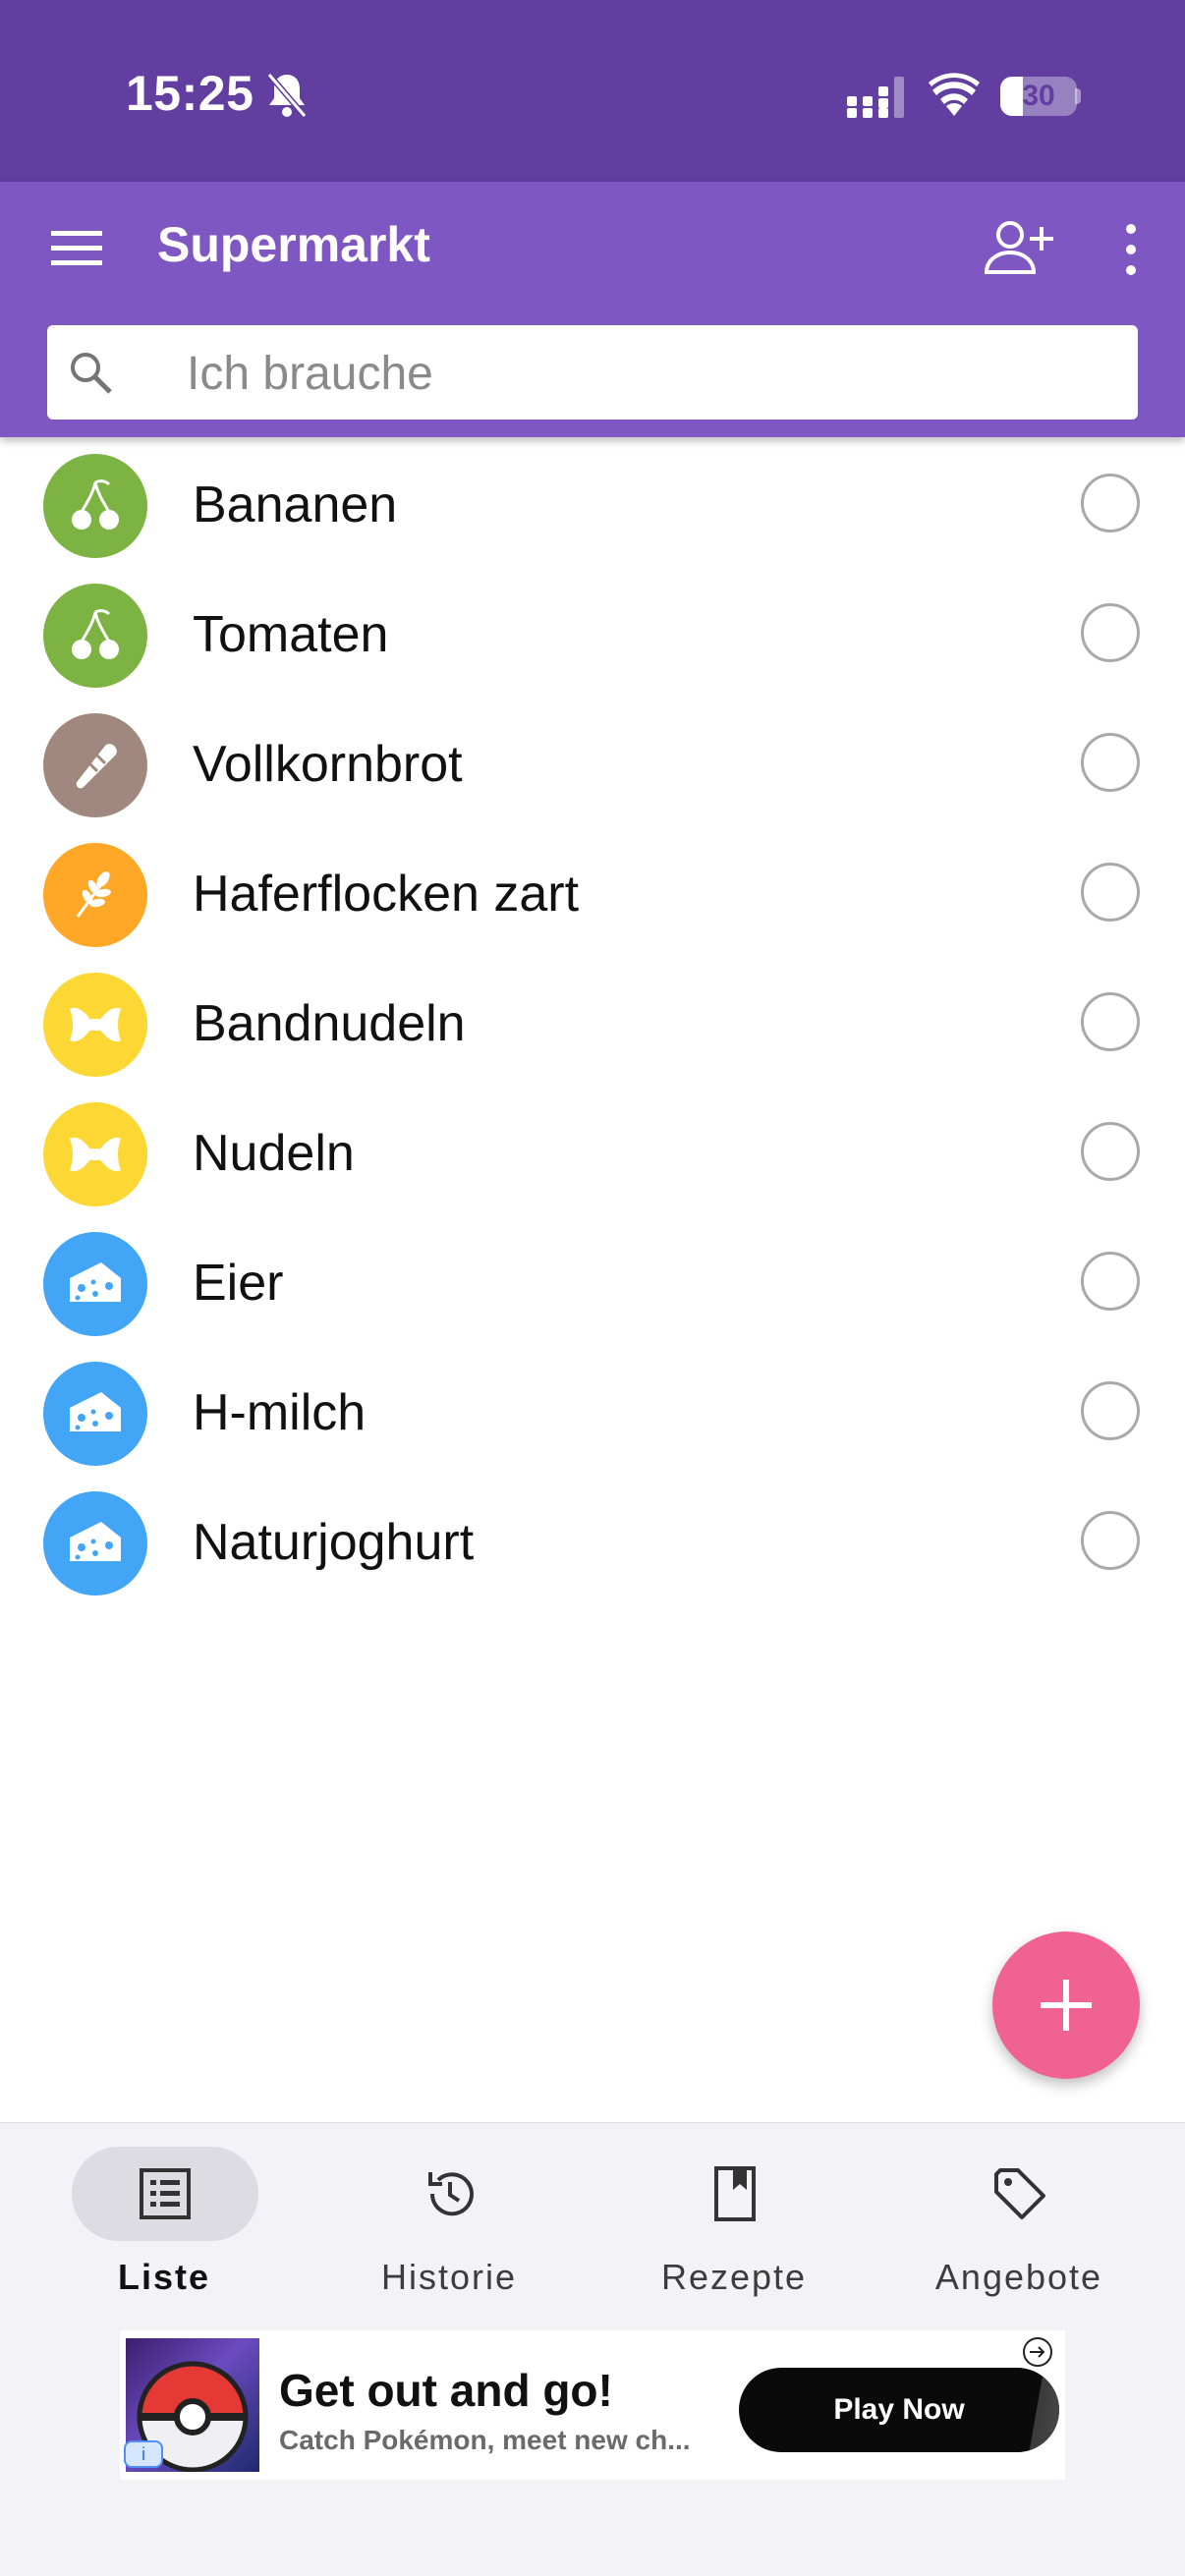 This screenshot has height=2576, width=1185. I want to click on nav-label: Historie, so click(449, 2277).